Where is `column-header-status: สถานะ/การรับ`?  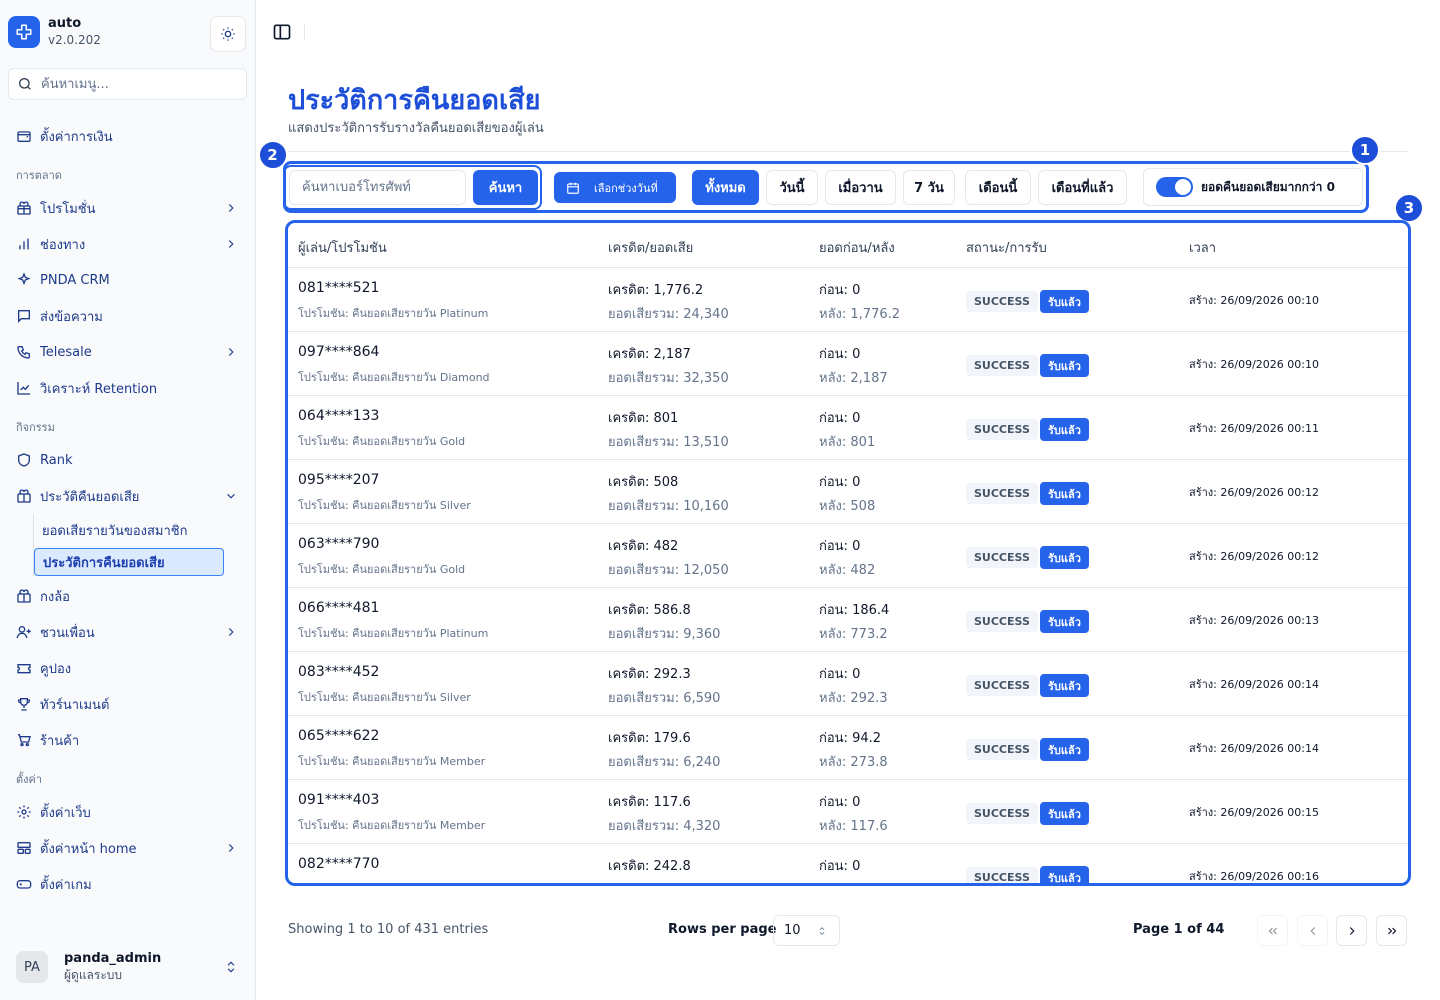 column-header-status: สถานะ/การรับ is located at coordinates (1006, 247).